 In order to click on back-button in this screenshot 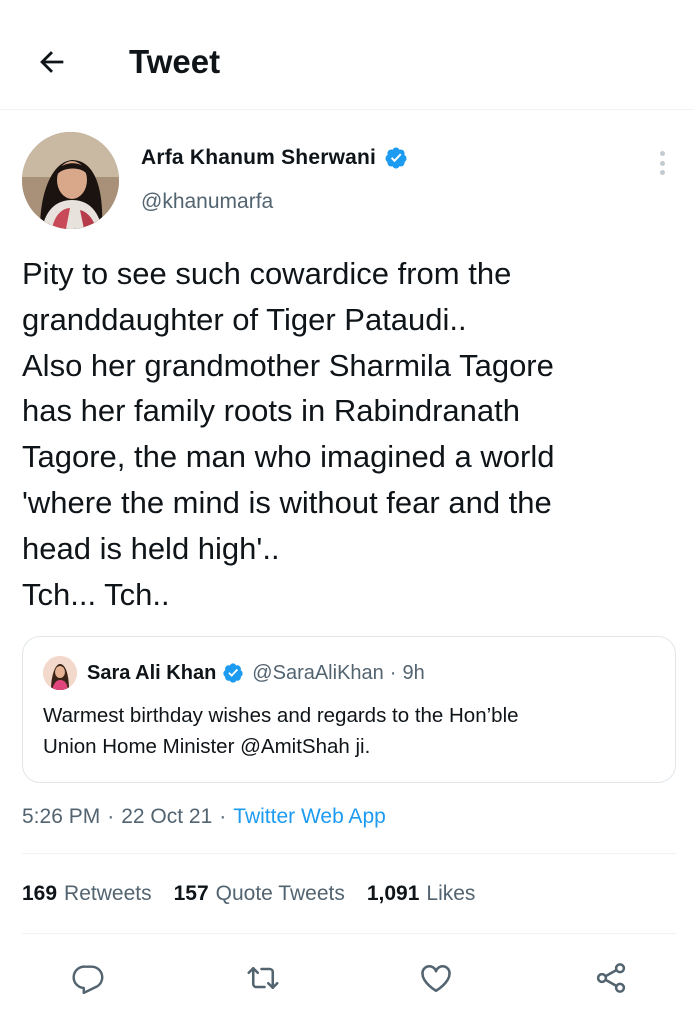, I will do `click(52, 62)`.